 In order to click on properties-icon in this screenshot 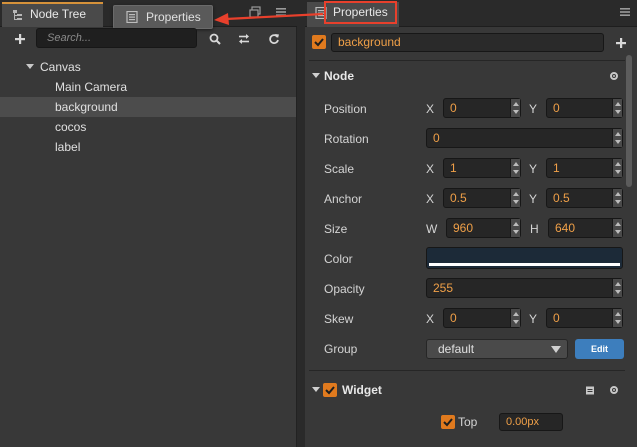, I will do `click(132, 17)`.